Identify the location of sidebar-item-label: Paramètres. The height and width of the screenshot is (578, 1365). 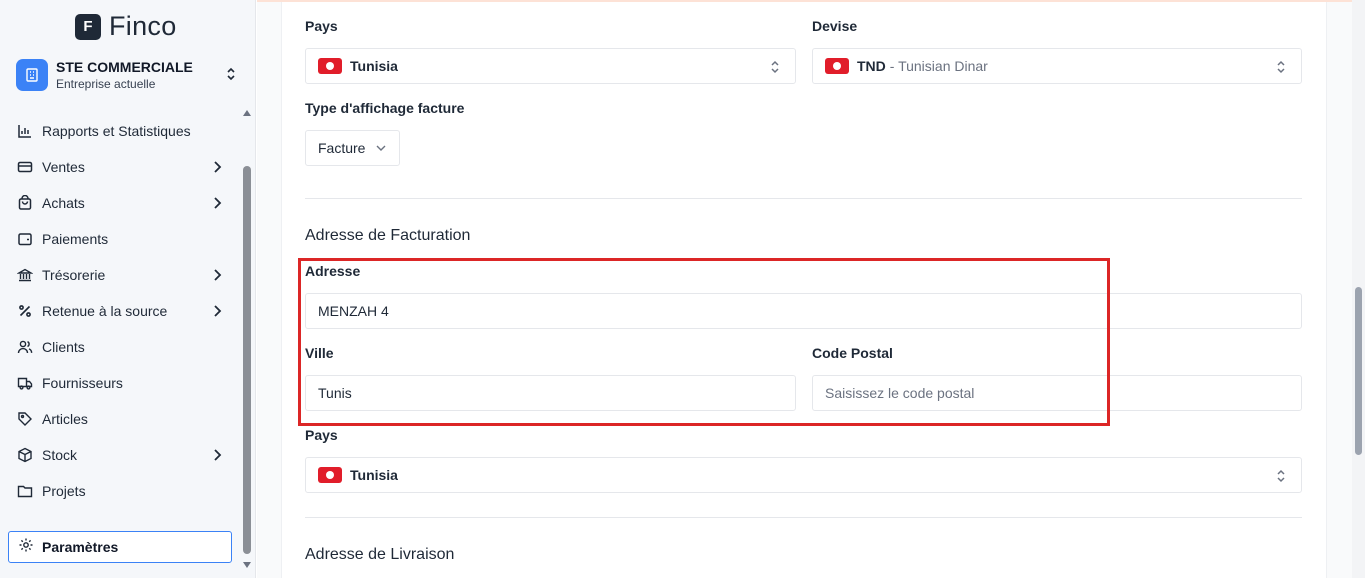
(80, 547).